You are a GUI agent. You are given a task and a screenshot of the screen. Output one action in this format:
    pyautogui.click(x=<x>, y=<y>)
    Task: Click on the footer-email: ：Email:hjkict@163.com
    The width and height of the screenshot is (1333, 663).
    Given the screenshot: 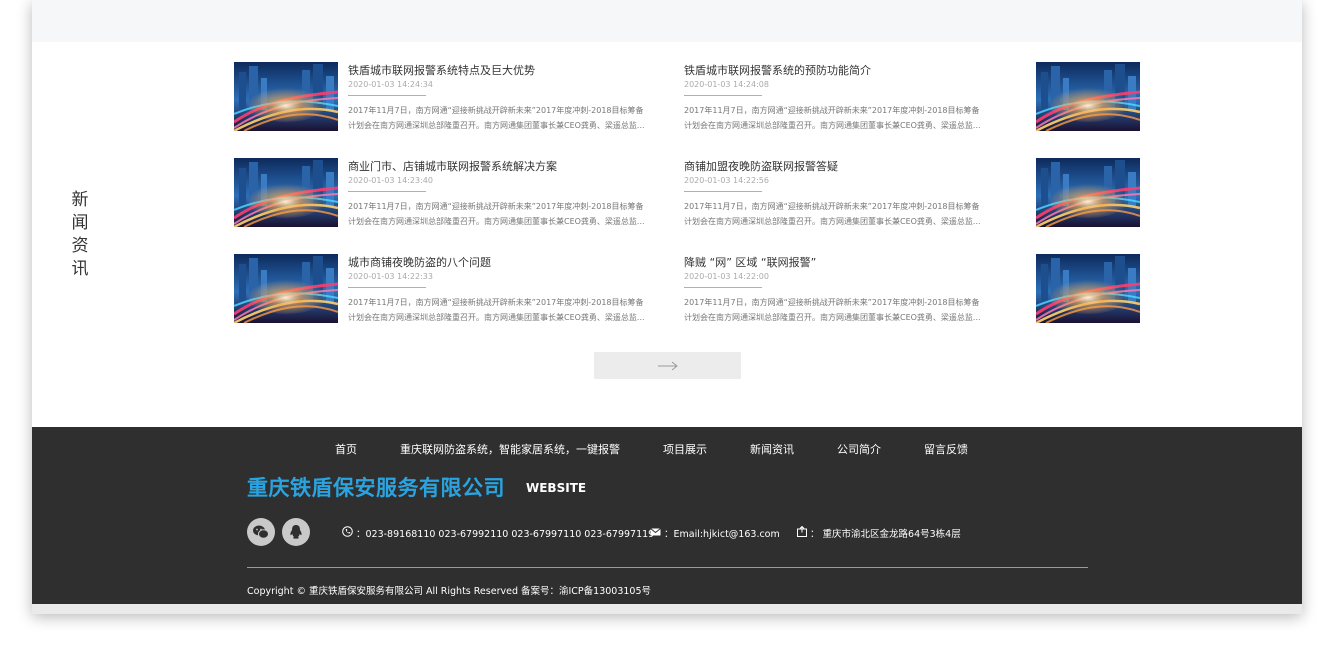 What is the action you would take?
    pyautogui.click(x=715, y=533)
    